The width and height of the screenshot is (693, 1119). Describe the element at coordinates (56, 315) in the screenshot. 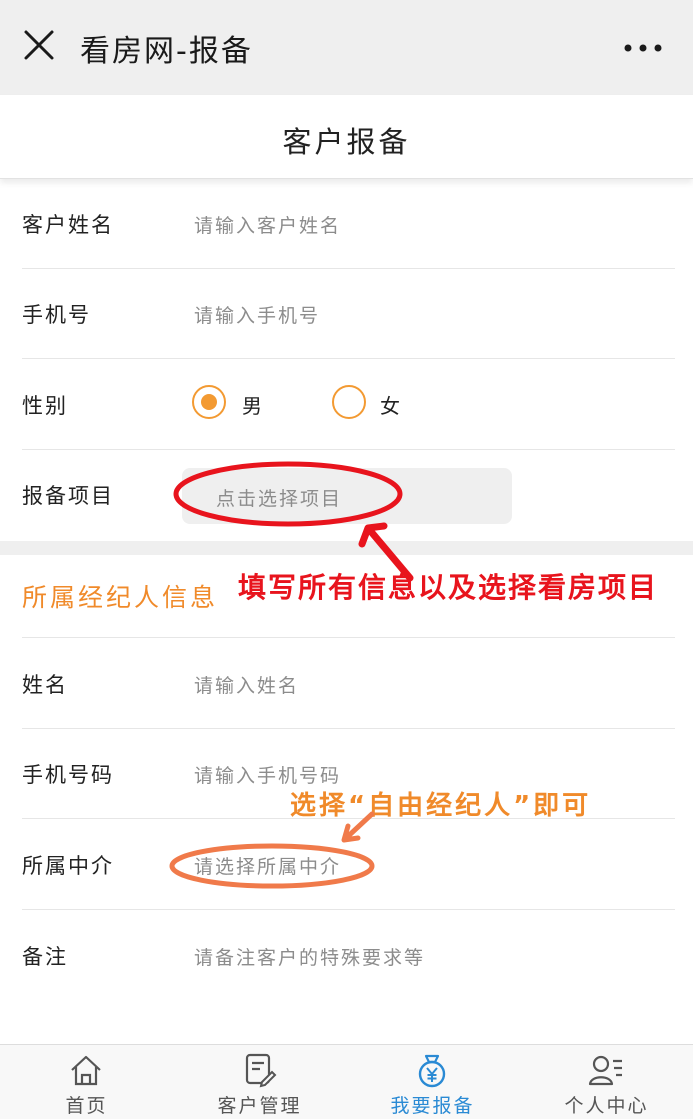

I see `customer-phone-label: 手机号` at that location.